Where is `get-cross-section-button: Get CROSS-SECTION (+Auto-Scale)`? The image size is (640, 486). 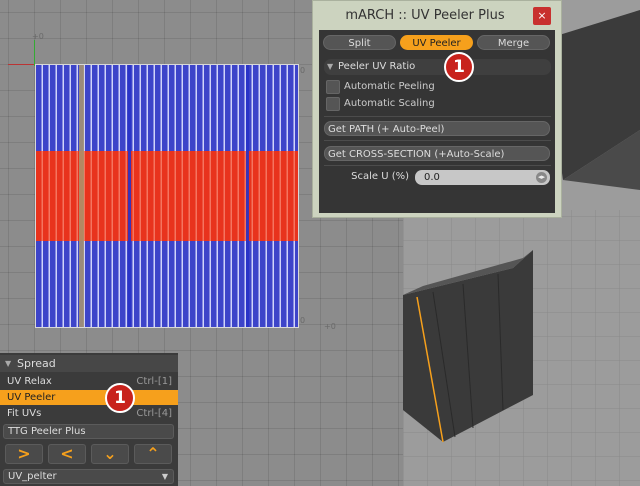
get-cross-section-button: Get CROSS-SECTION (+Auto-Scale) is located at coordinates (437, 153).